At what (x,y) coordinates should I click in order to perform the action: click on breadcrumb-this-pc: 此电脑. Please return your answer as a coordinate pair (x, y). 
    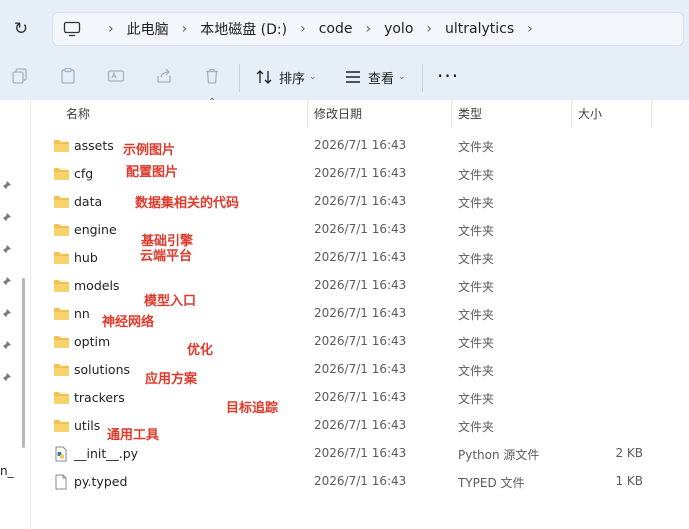
    Looking at the image, I should click on (148, 29).